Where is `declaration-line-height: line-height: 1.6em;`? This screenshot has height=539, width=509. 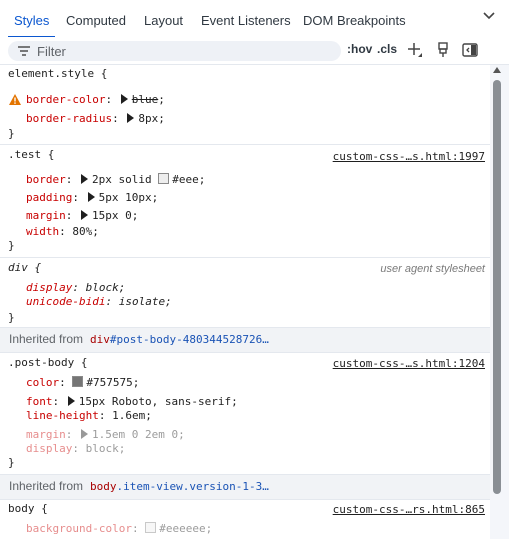
declaration-line-height: line-height: 1.6em; is located at coordinates (89, 416).